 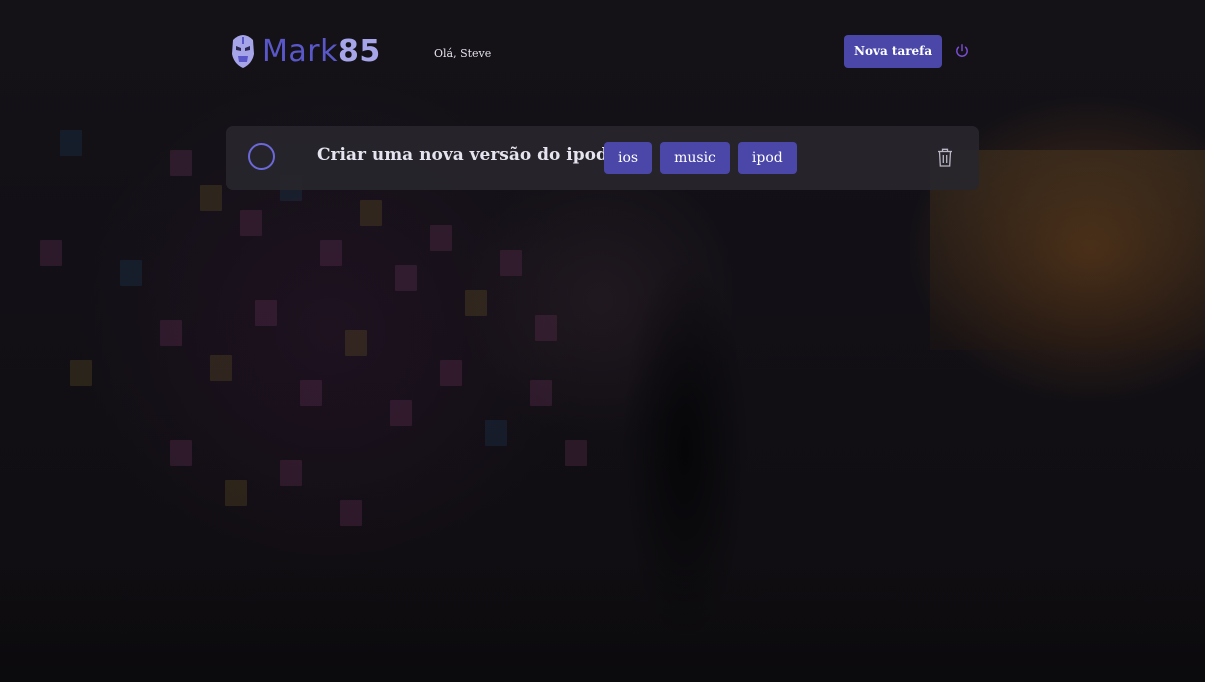 I want to click on top-bar: Mark85 Olá, Steve Nova tarefa, so click(x=602, y=52).